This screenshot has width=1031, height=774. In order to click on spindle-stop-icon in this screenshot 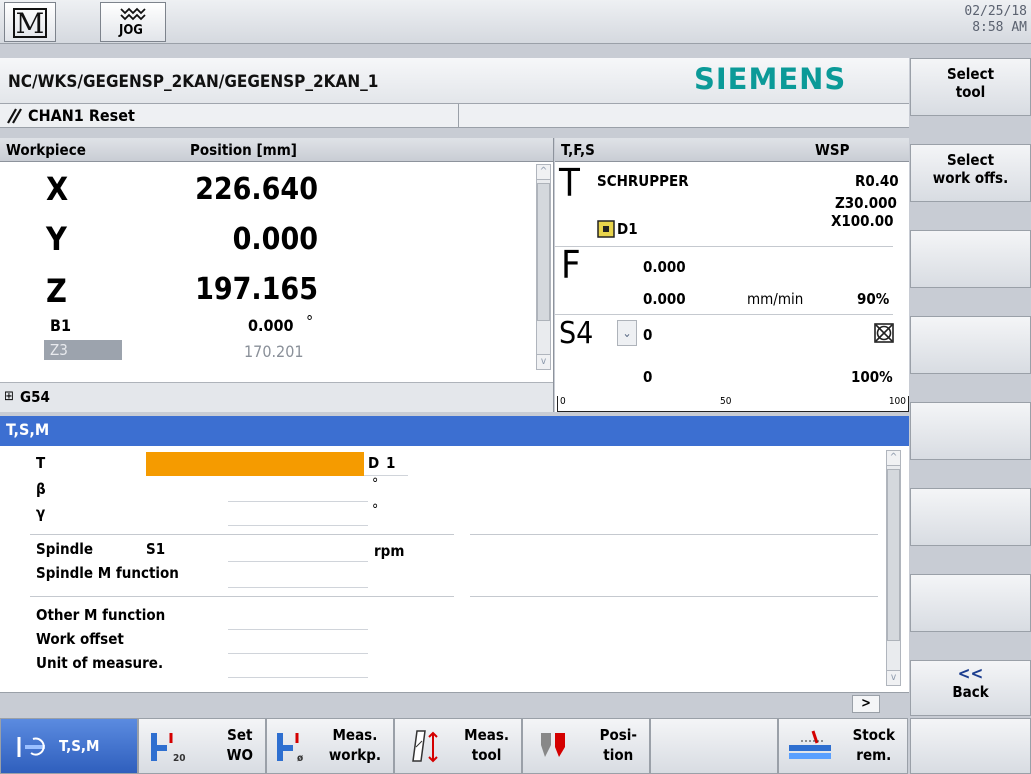, I will do `click(884, 333)`.